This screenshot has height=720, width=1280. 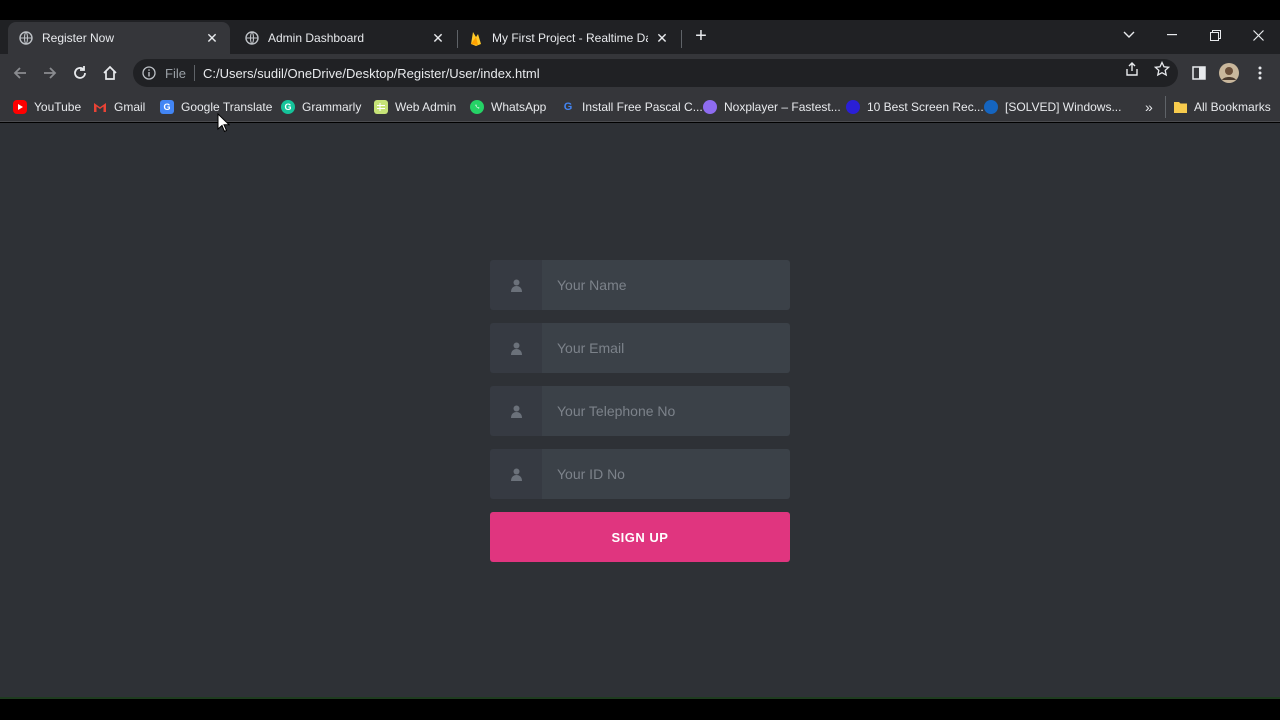 What do you see at coordinates (130, 107) in the screenshot?
I see `bookmark-label: Gmail` at bounding box center [130, 107].